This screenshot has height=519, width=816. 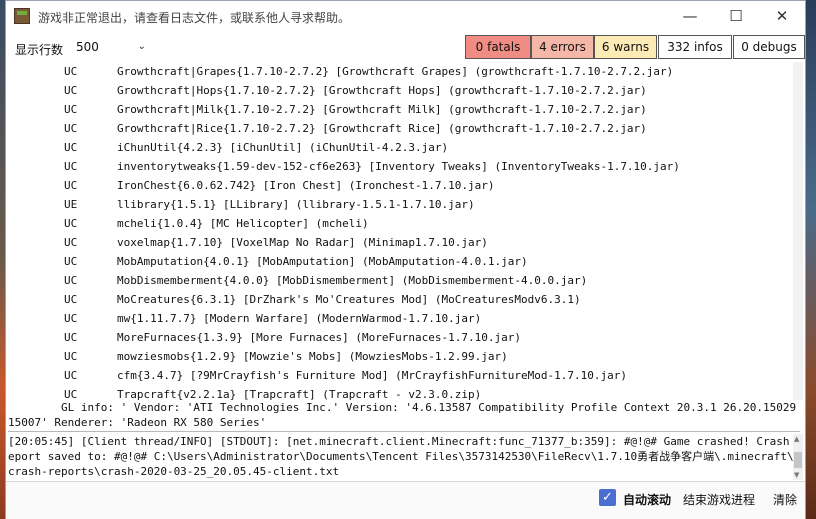 I want to click on window-title: 游戏非正常退出，请查看日志文件，或联系他人寻求帮助。, so click(x=194, y=18).